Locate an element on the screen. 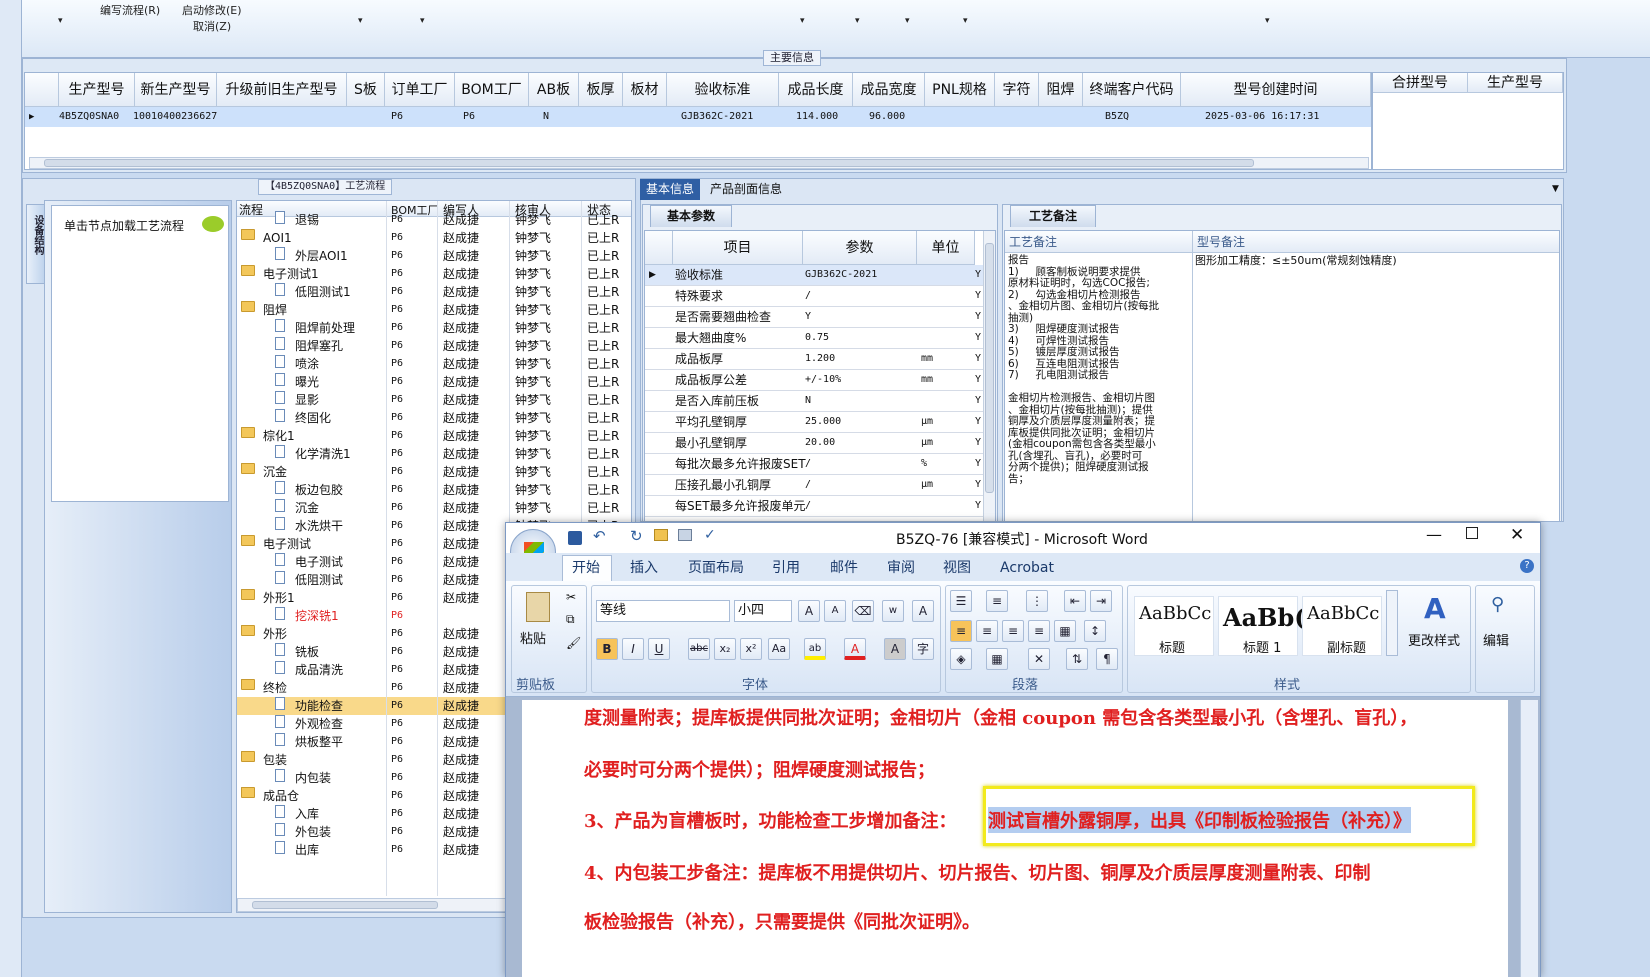 The width and height of the screenshot is (1650, 977). tab-process-notes: 工艺备注 is located at coordinates (1053, 216).